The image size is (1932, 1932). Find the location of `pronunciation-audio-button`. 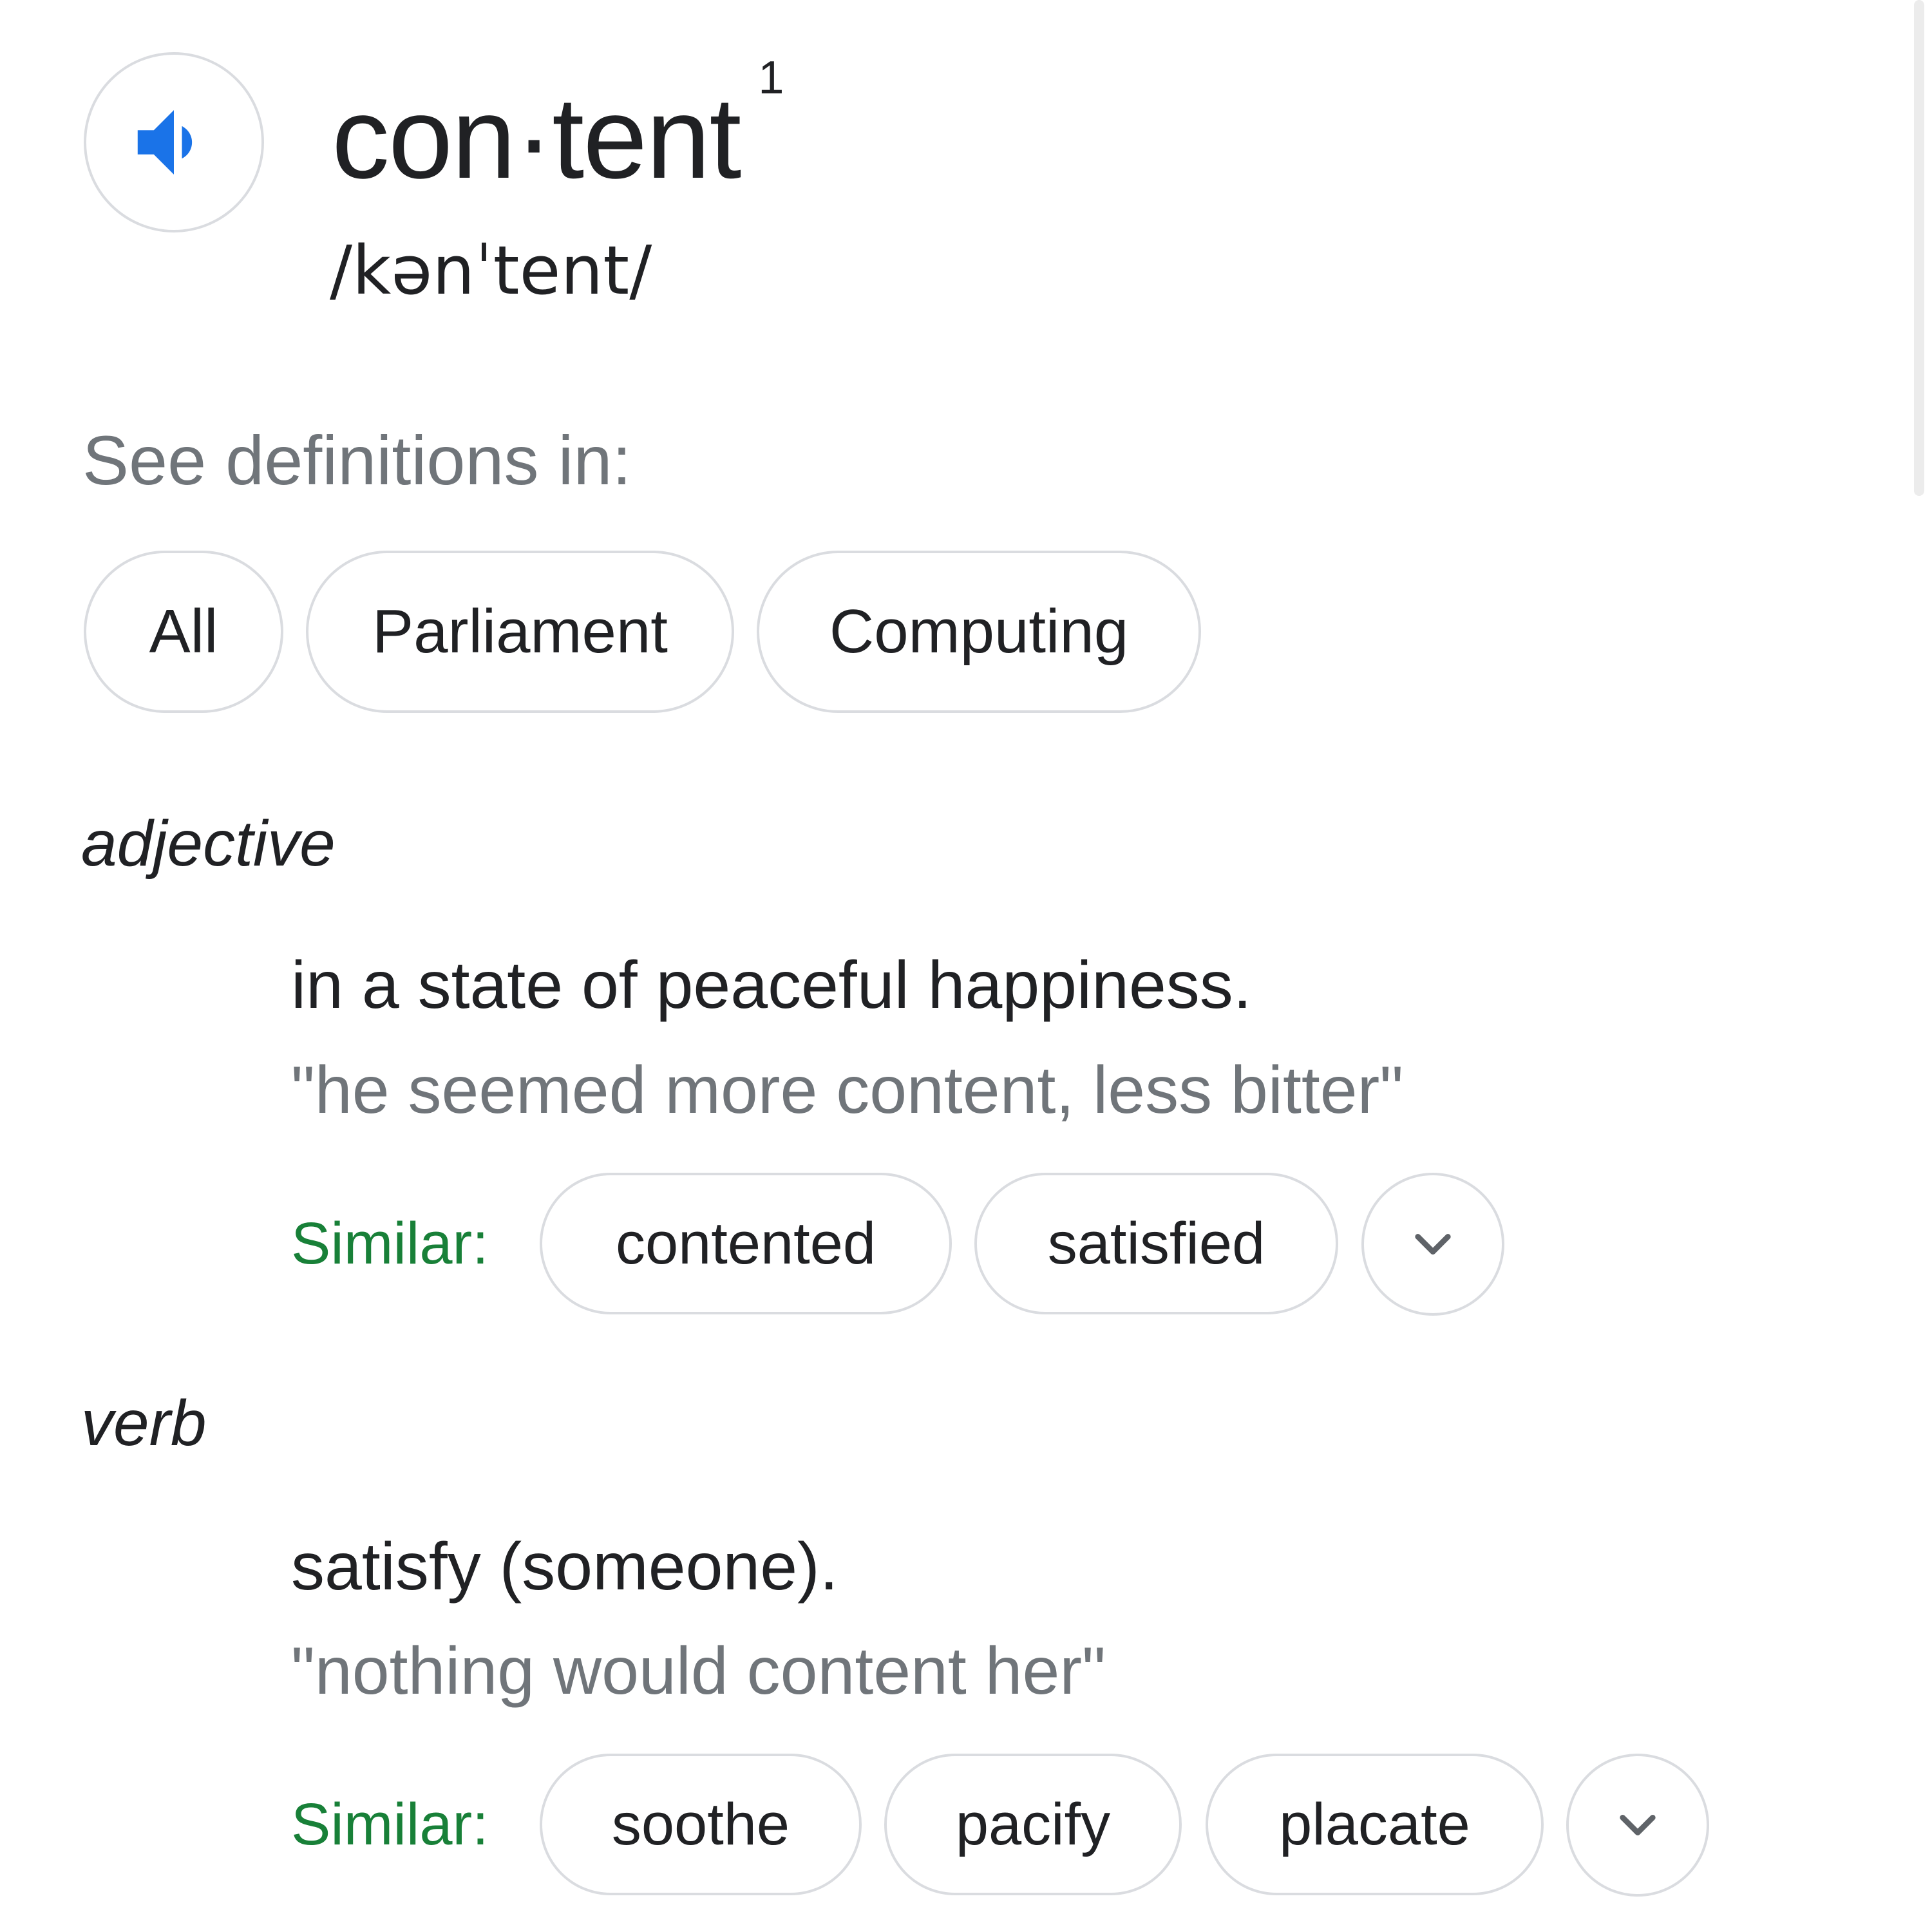

pronunciation-audio-button is located at coordinates (174, 142).